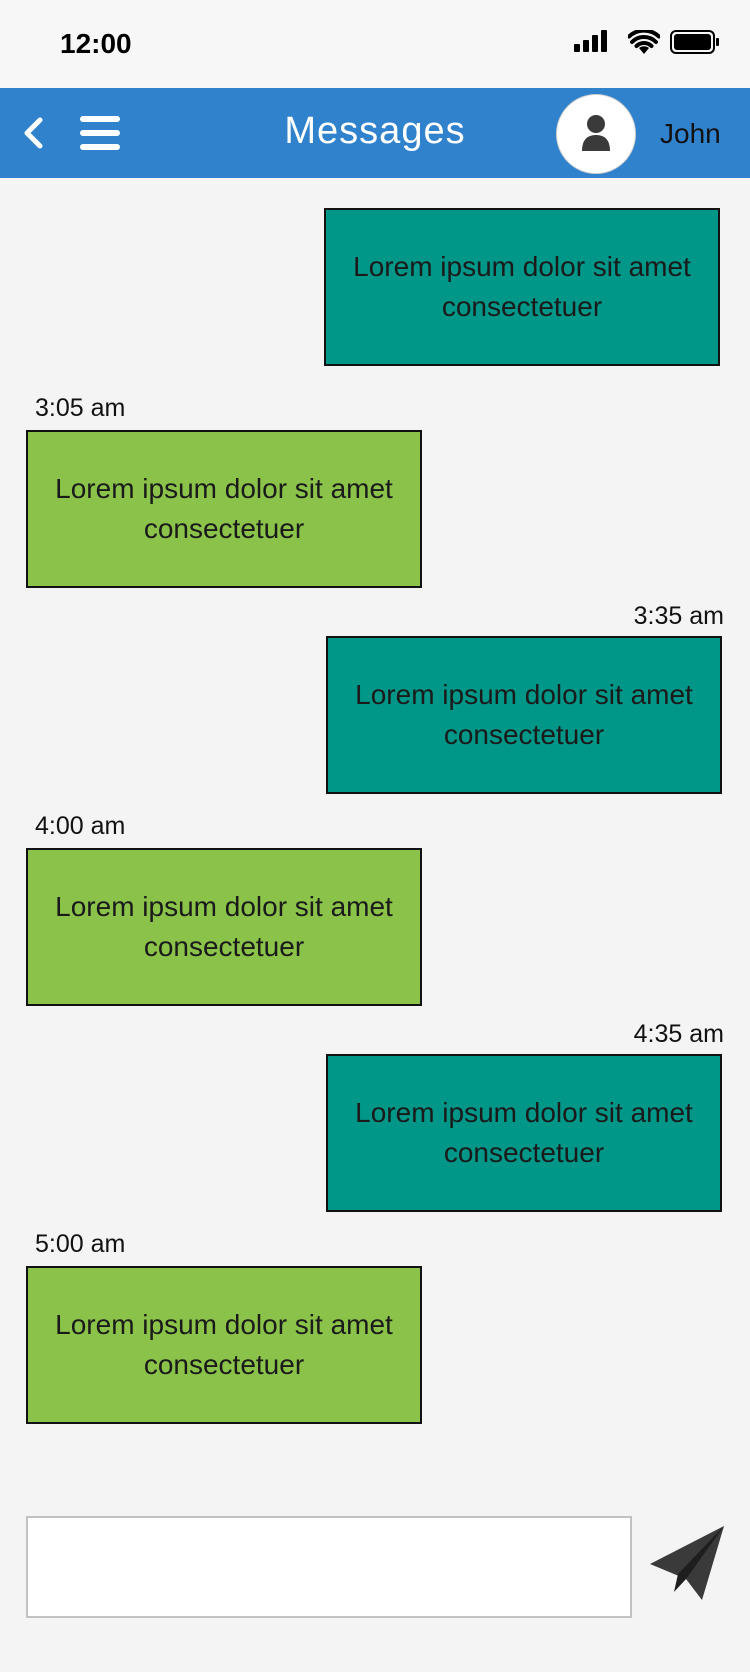 The image size is (750, 1672). I want to click on page-title: Messages, so click(375, 131).